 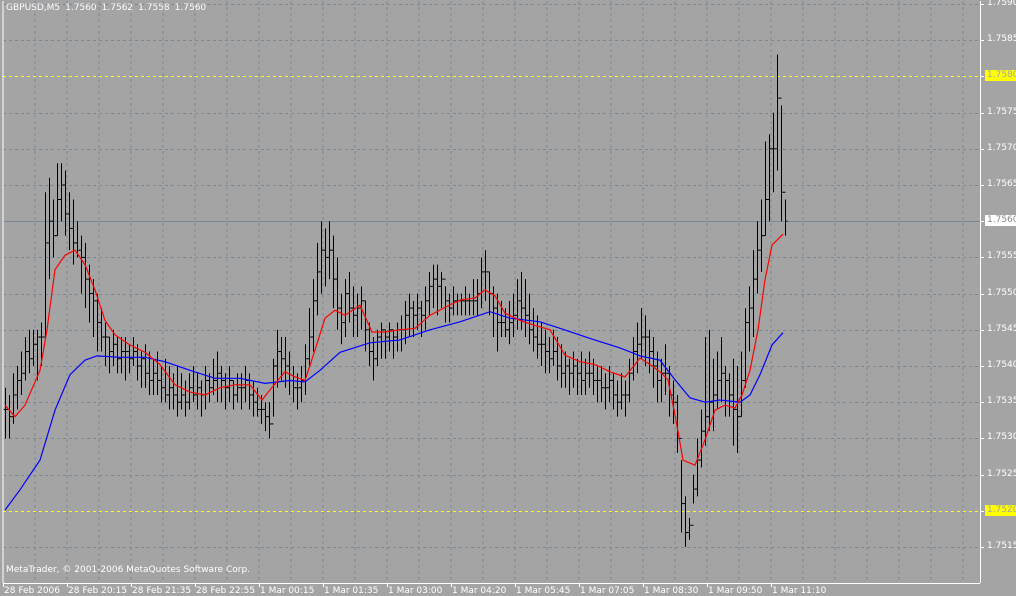 What do you see at coordinates (117, 8) in the screenshot?
I see `high-value: 1.7562` at bounding box center [117, 8].